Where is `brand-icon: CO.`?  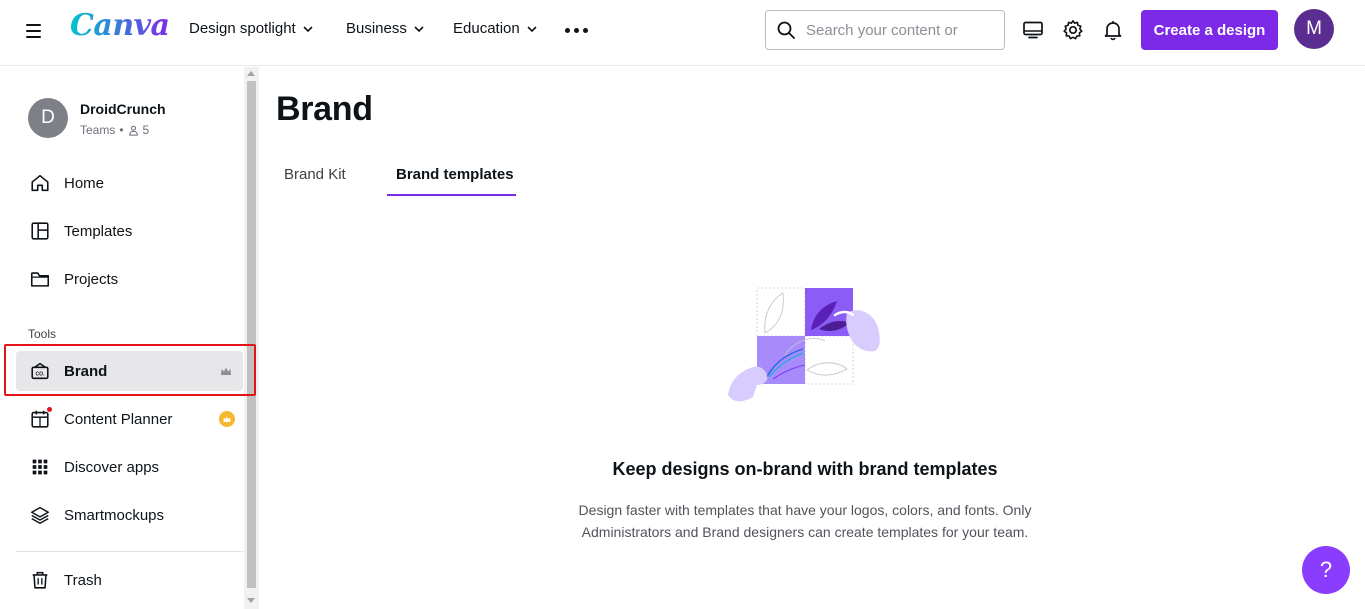 brand-icon: CO. is located at coordinates (40, 371).